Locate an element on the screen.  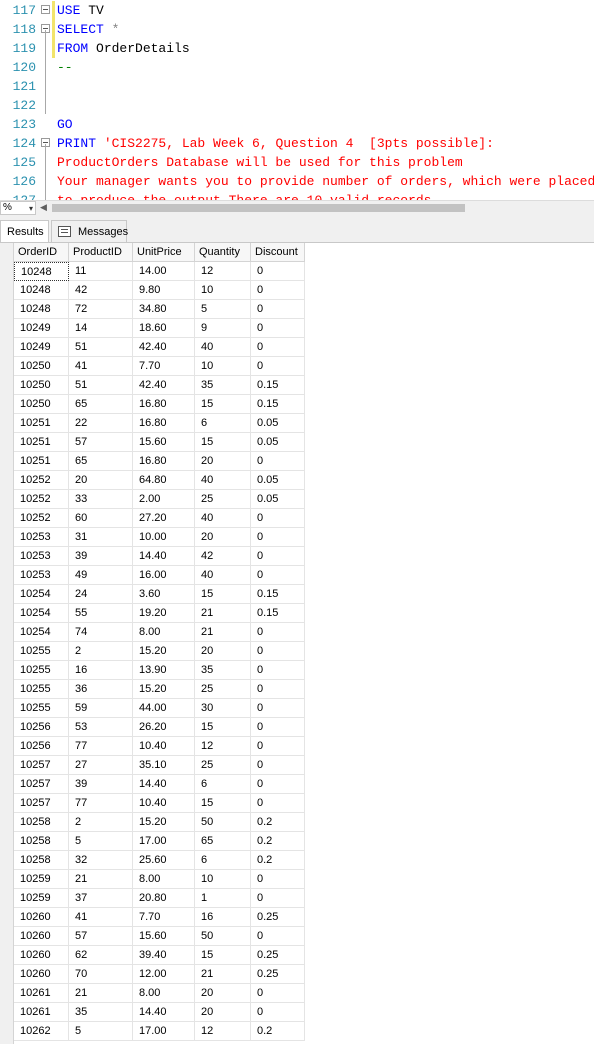
cell-product-id: 36 is located at coordinates (101, 689).